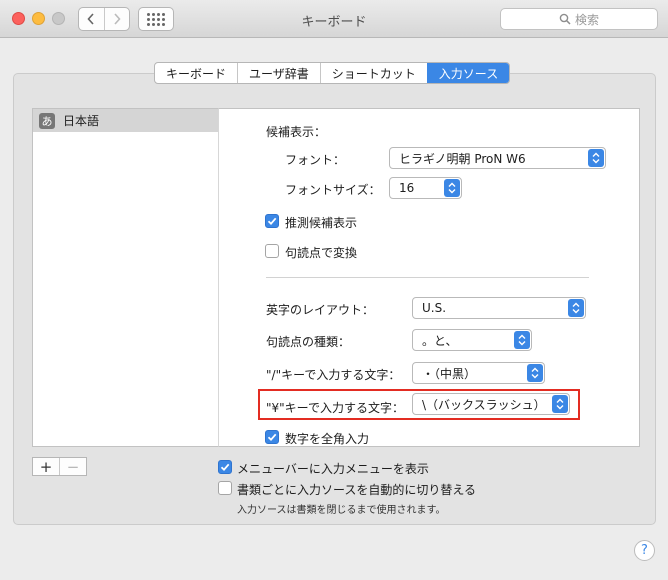 Image resolution: width=668 pixels, height=580 pixels. Describe the element at coordinates (296, 132) in the screenshot. I see `candidates-heading: 候補表示：` at that location.